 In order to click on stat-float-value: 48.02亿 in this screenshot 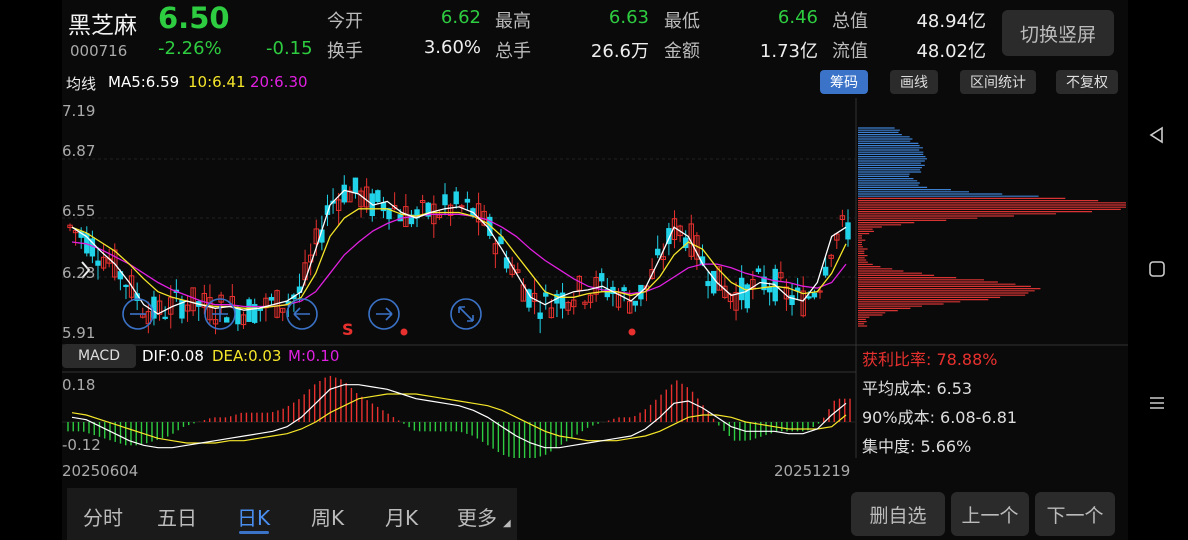, I will do `click(951, 51)`.